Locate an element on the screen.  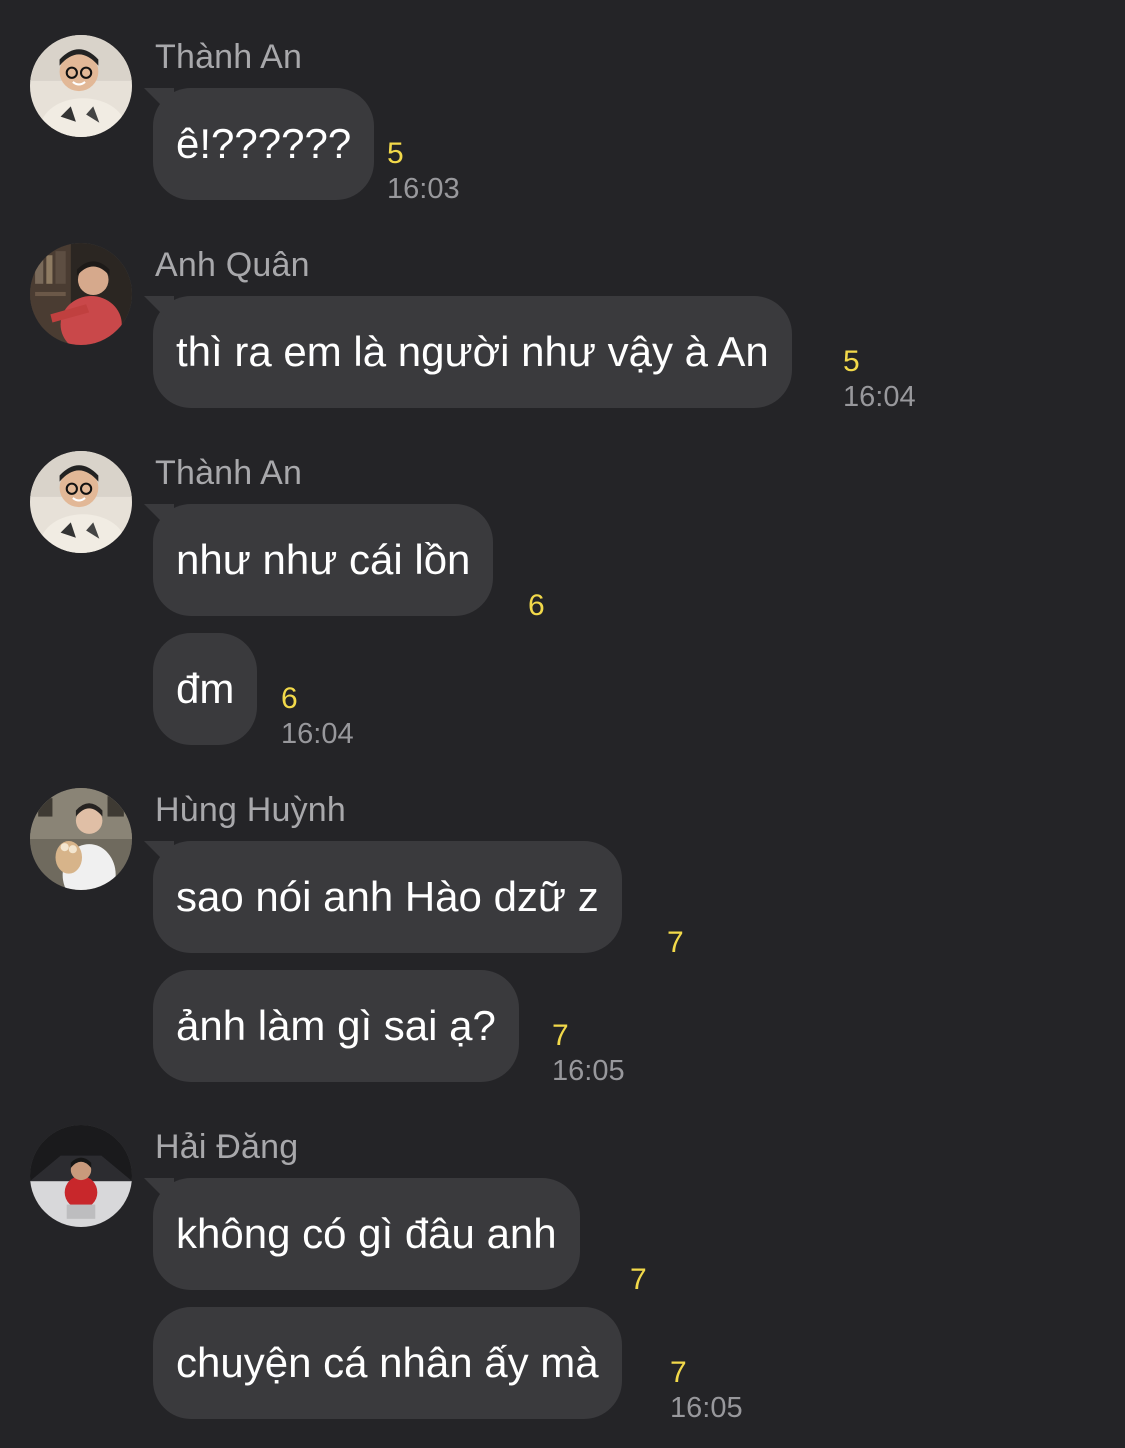
message-bubble: không có gì đâu anh is located at coordinates (366, 1234).